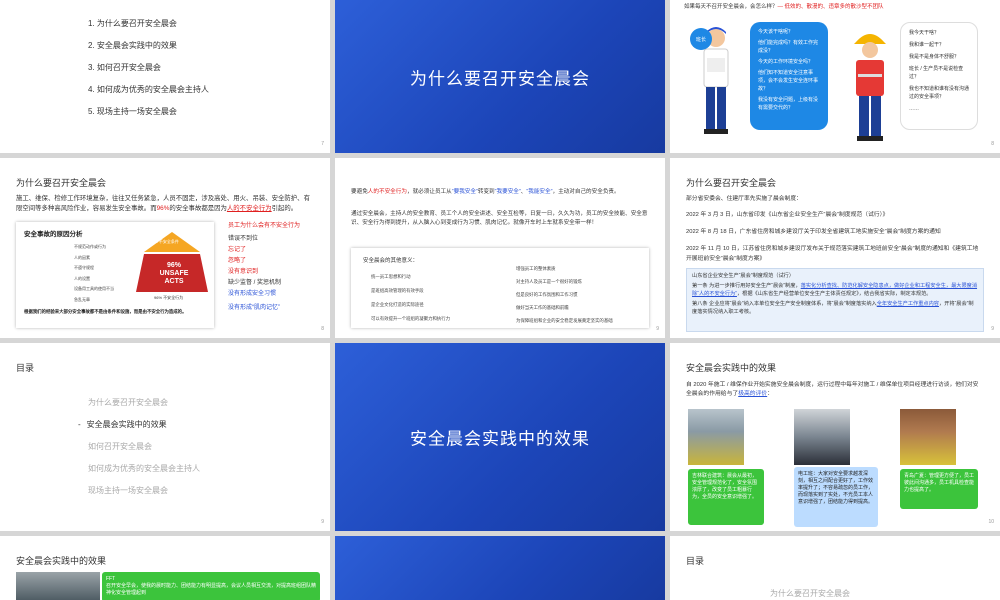 The image size is (1000, 600). I want to click on toc-item: 3. 如何召开安全晨会, so click(148, 67).